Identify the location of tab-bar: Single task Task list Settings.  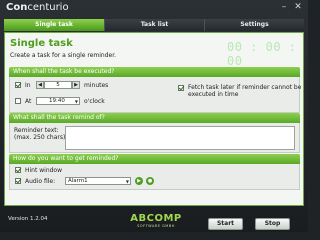
(154, 25).